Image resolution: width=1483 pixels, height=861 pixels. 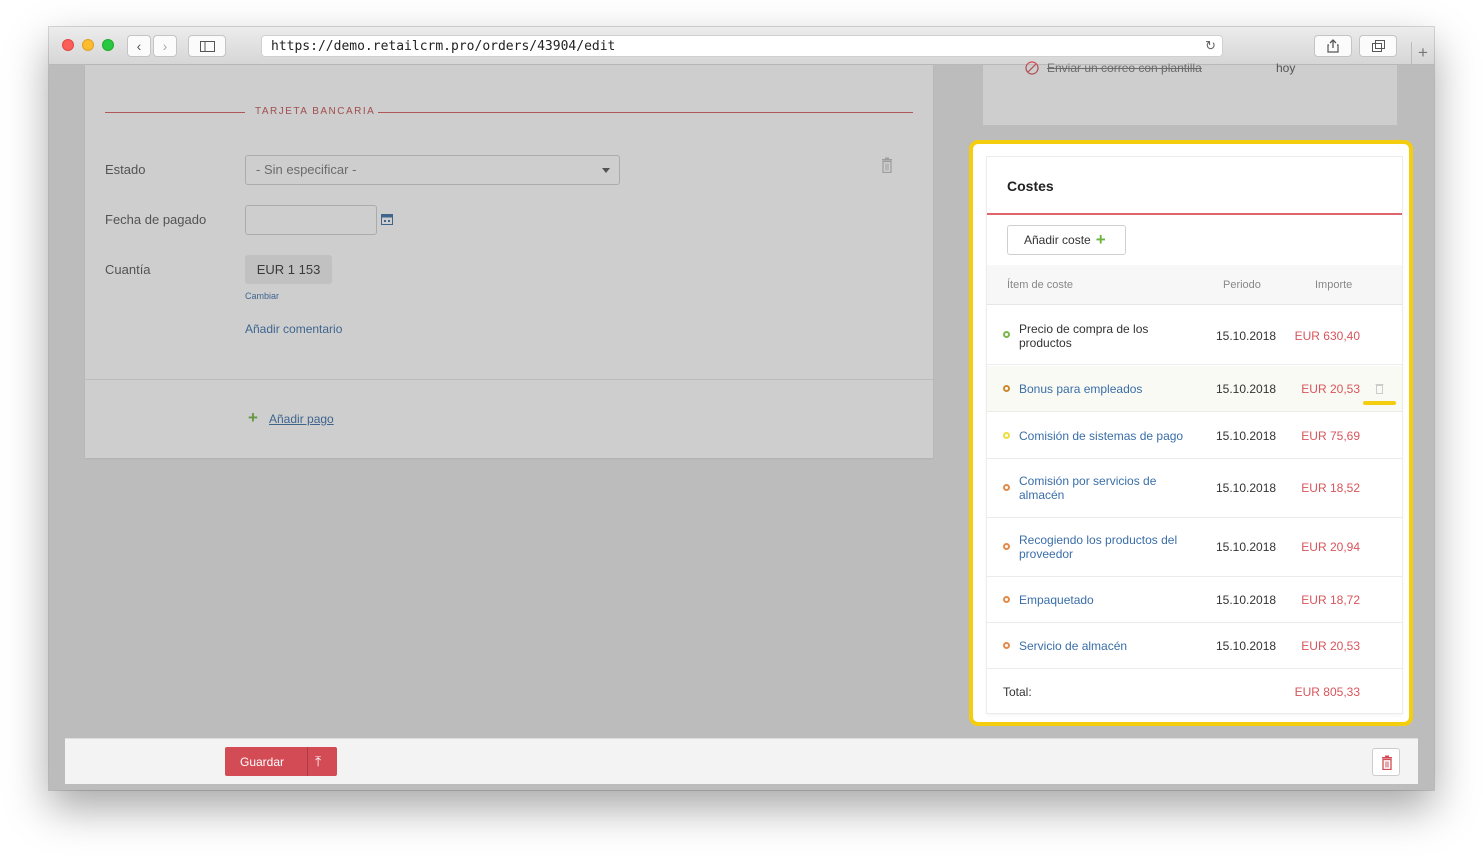 I want to click on share-icon, so click(x=1333, y=46).